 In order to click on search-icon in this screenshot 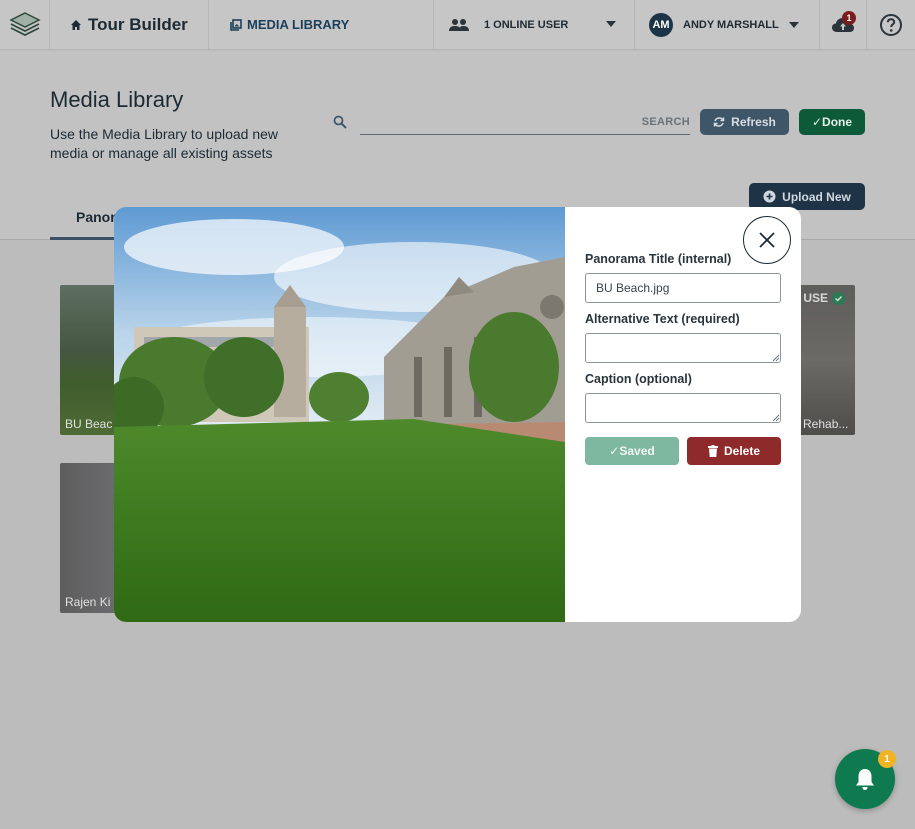, I will do `click(340, 122)`.